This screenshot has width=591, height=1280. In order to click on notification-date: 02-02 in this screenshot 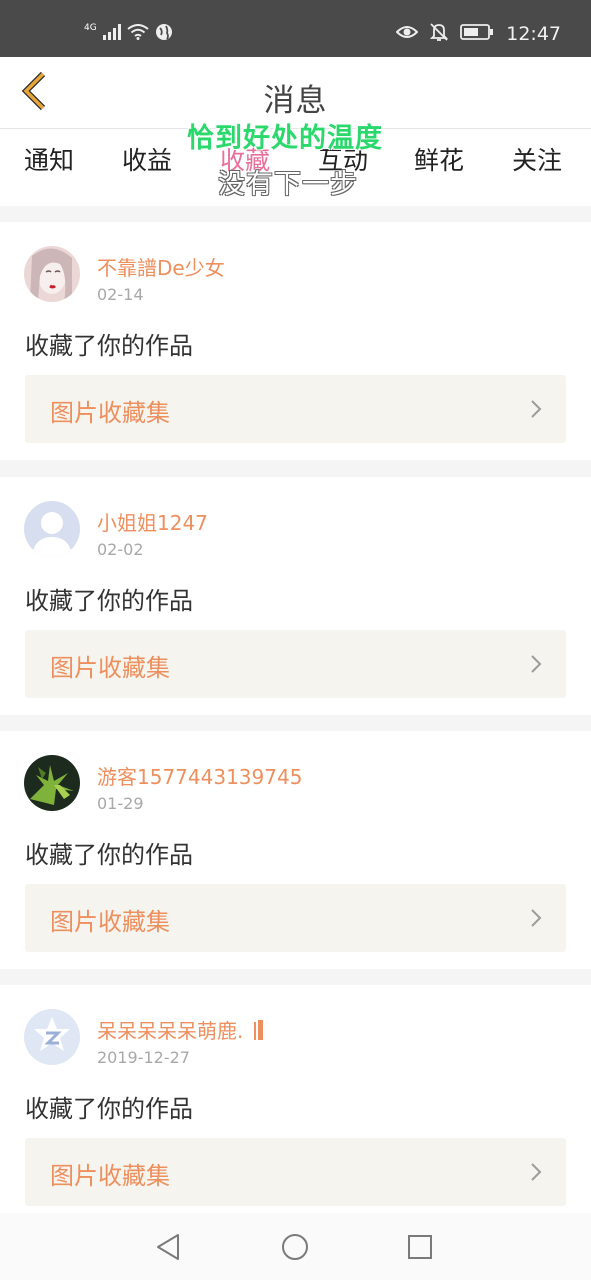, I will do `click(120, 549)`.